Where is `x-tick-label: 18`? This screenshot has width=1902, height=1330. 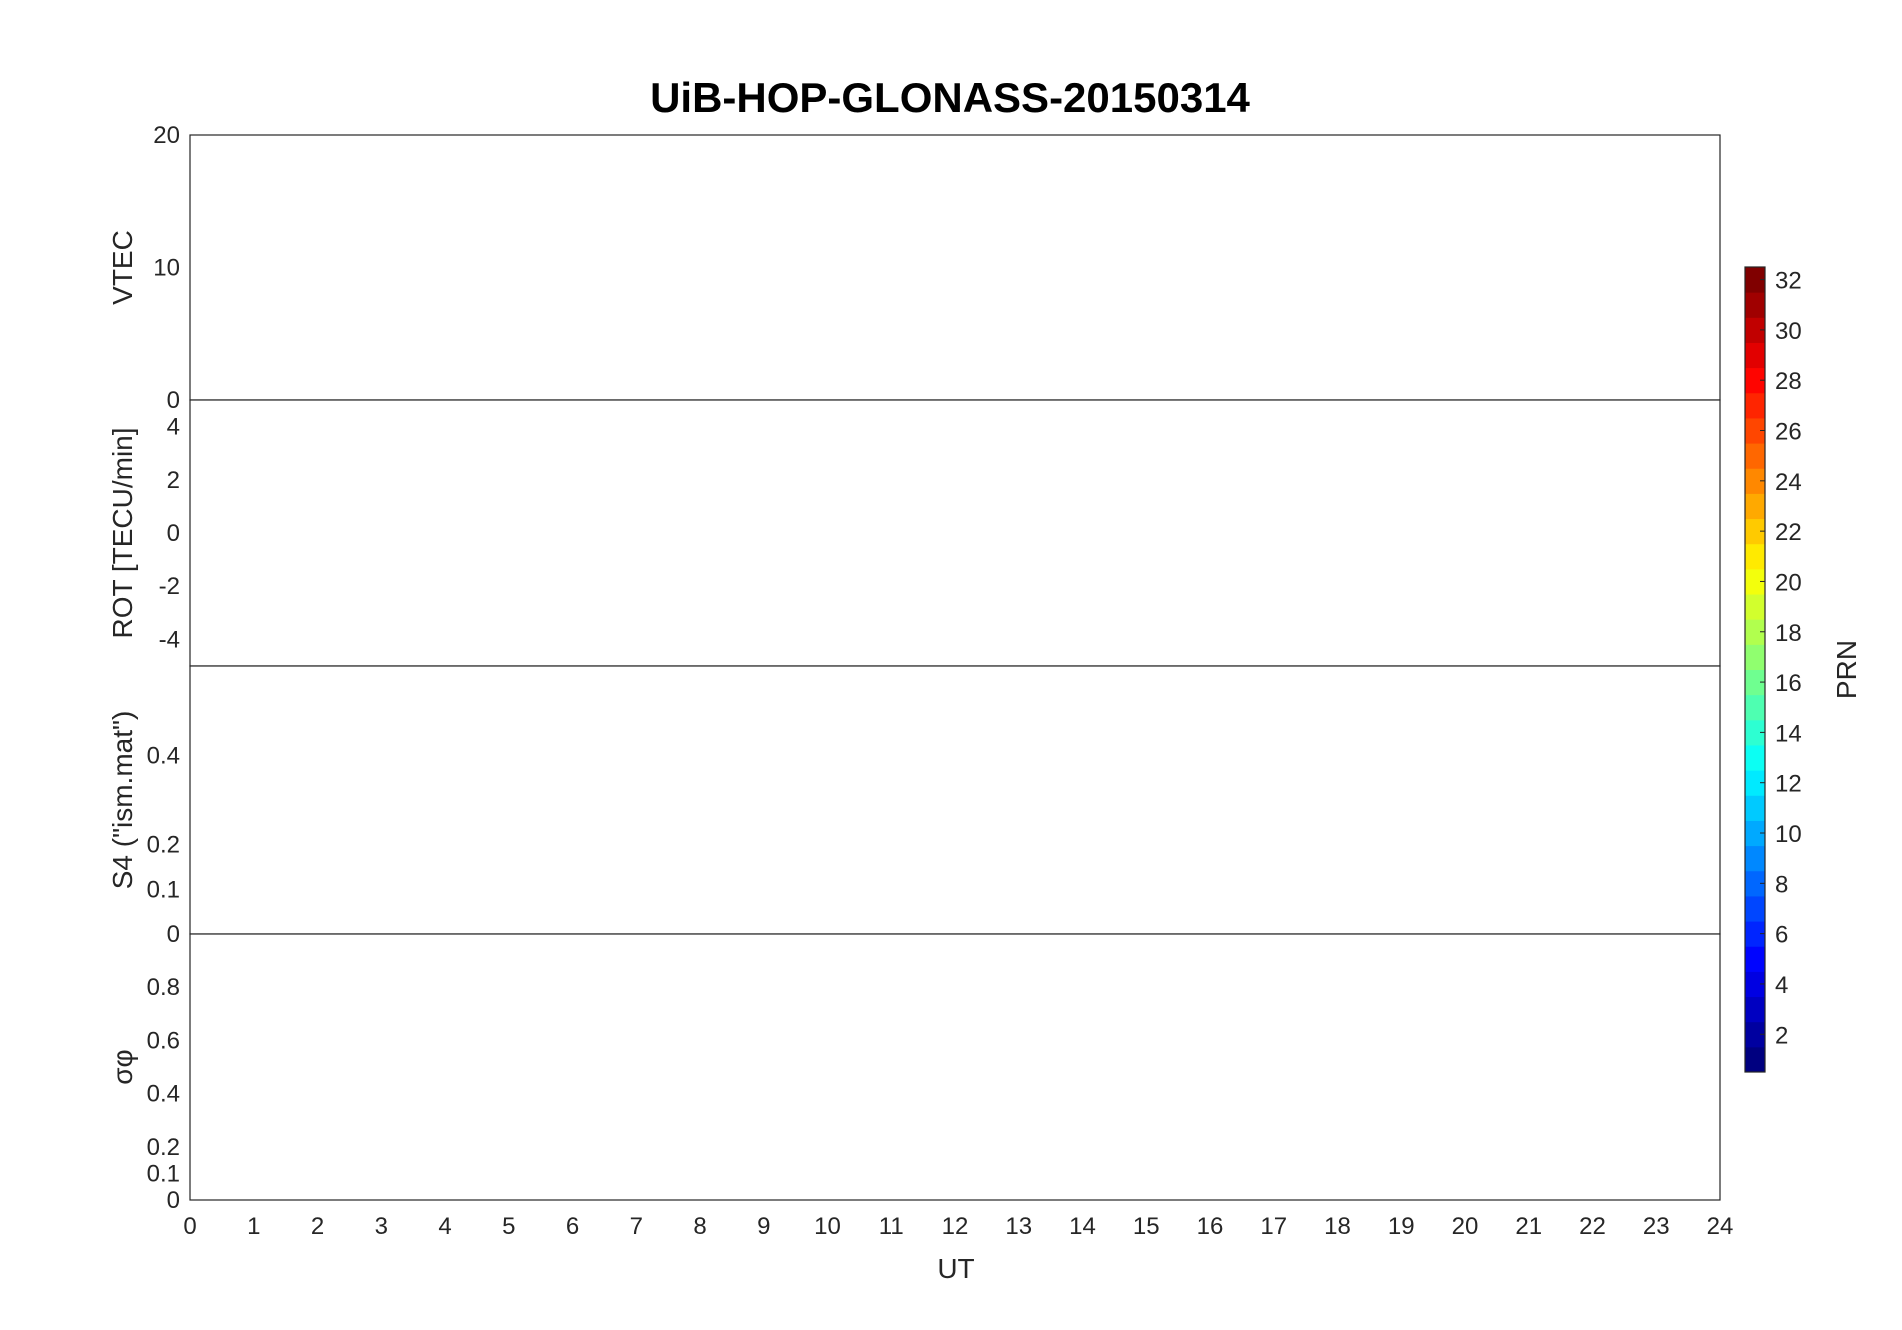
x-tick-label: 18 is located at coordinates (1337, 1226).